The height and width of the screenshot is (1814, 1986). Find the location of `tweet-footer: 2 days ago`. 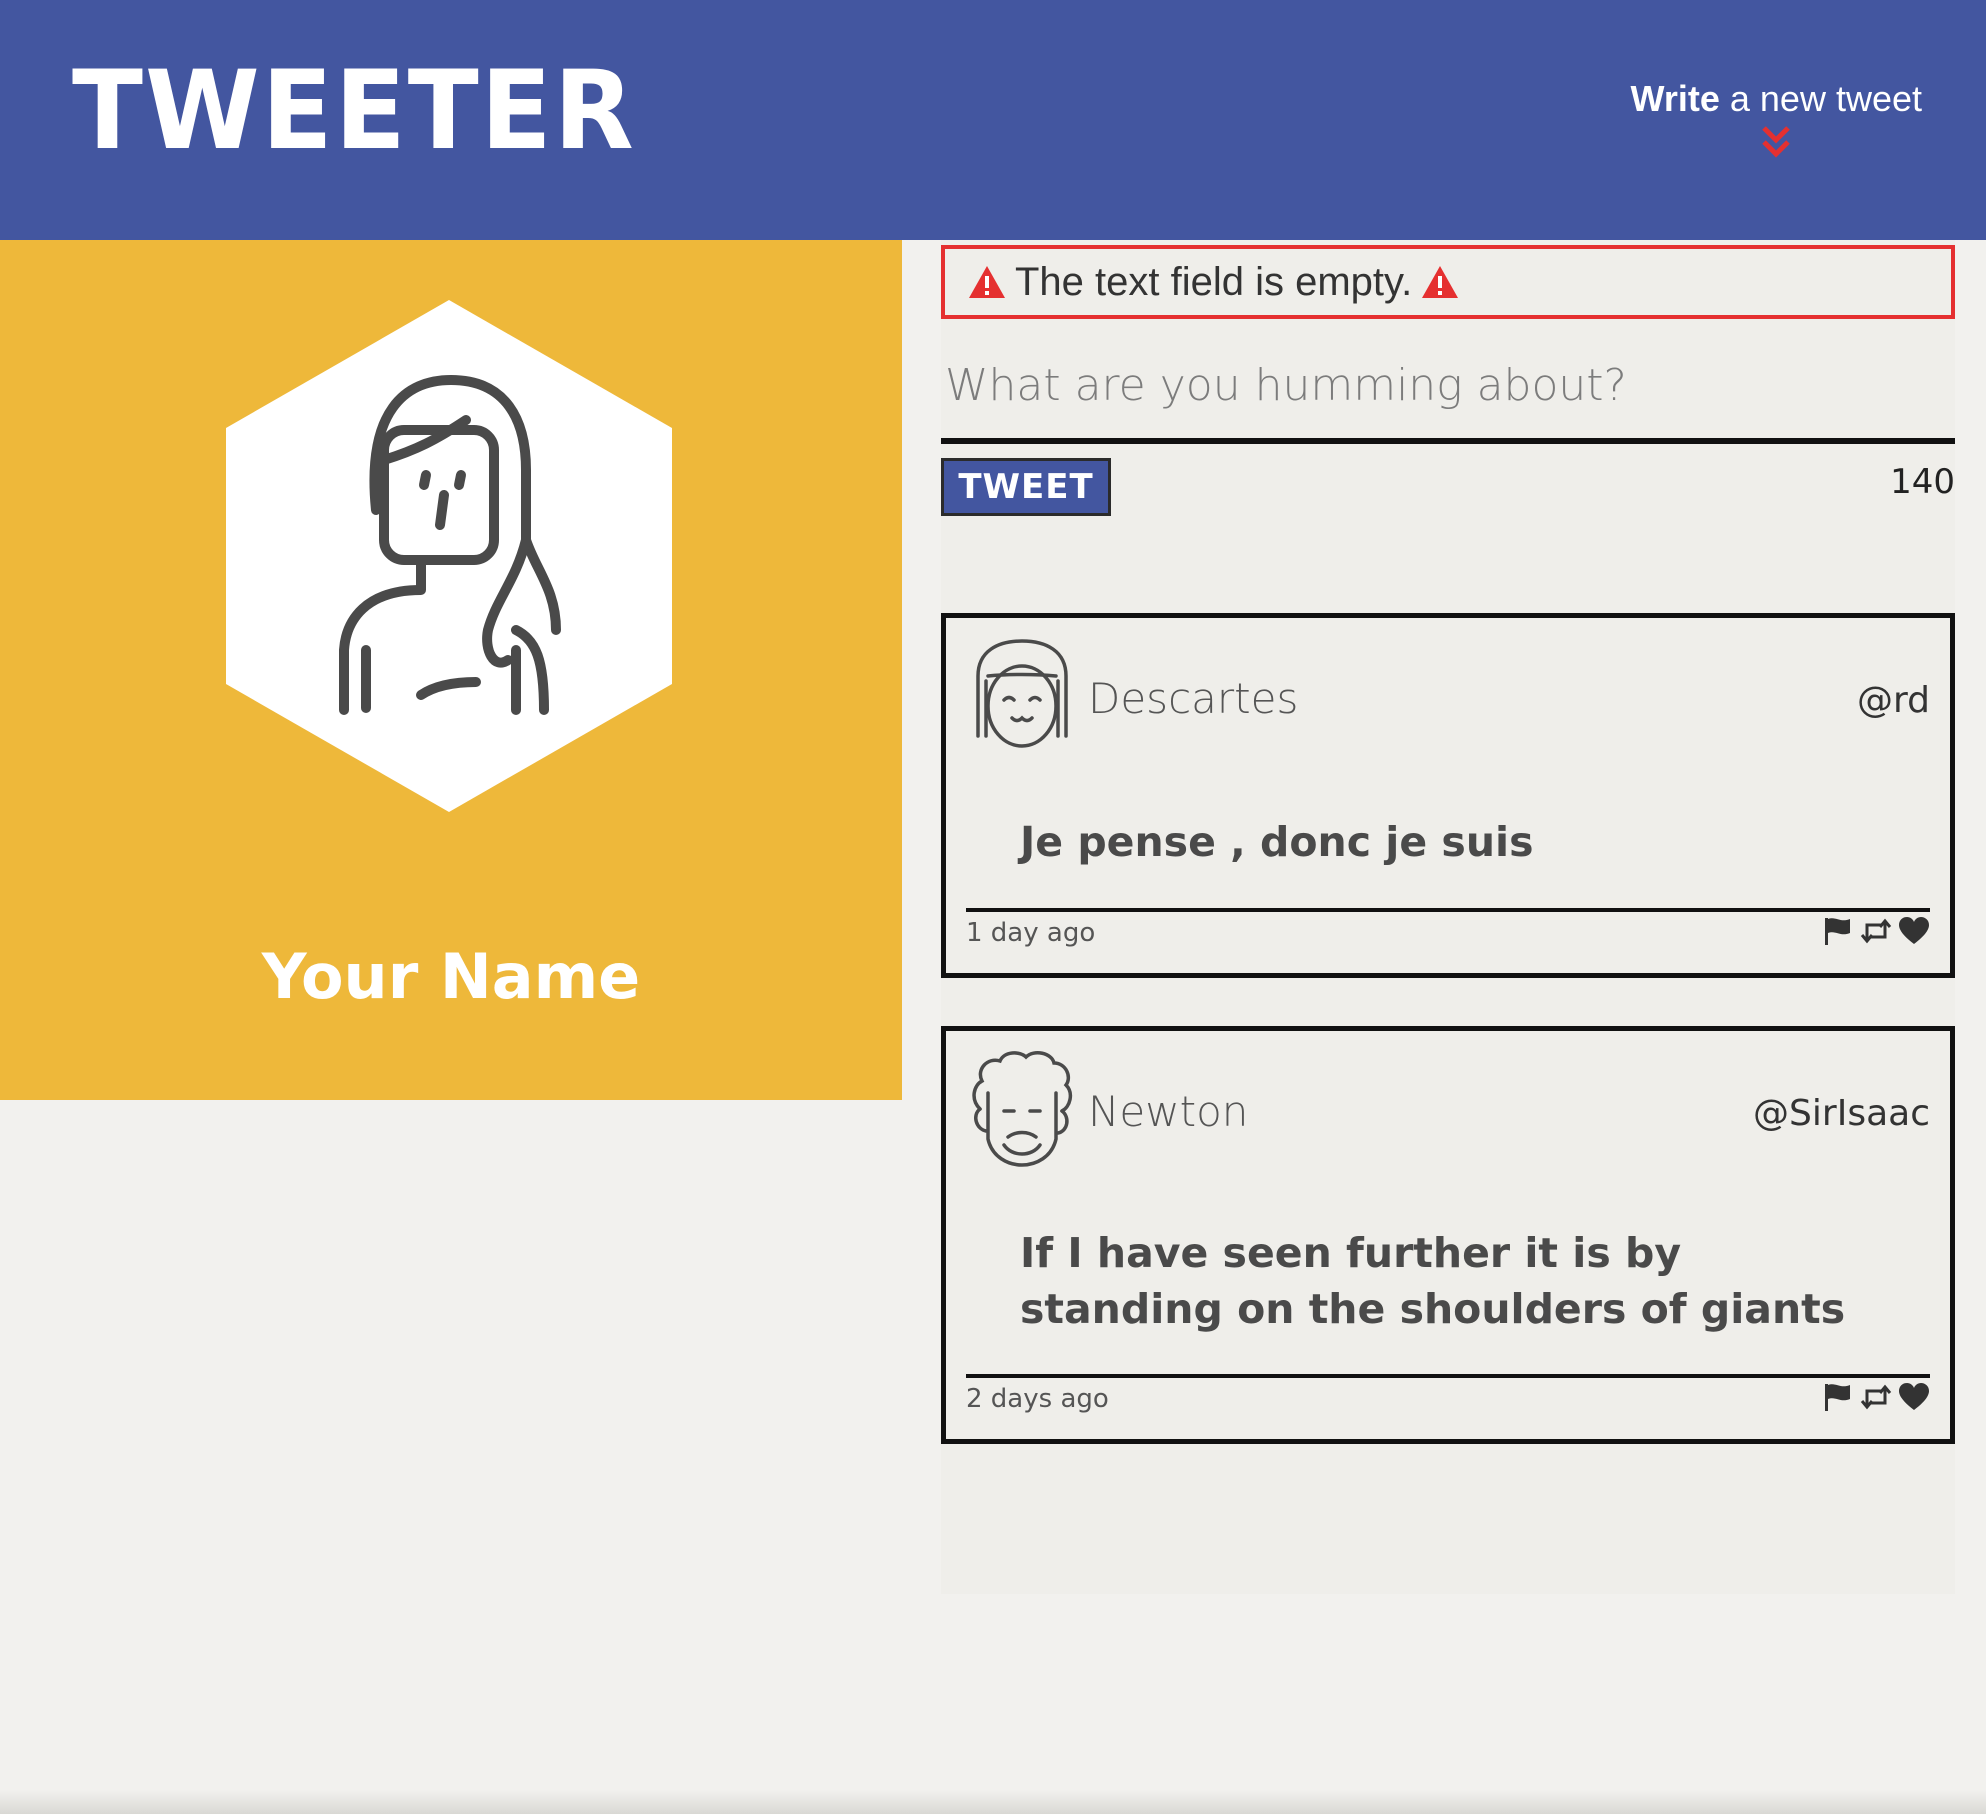

tweet-footer: 2 days ago is located at coordinates (1448, 1401).